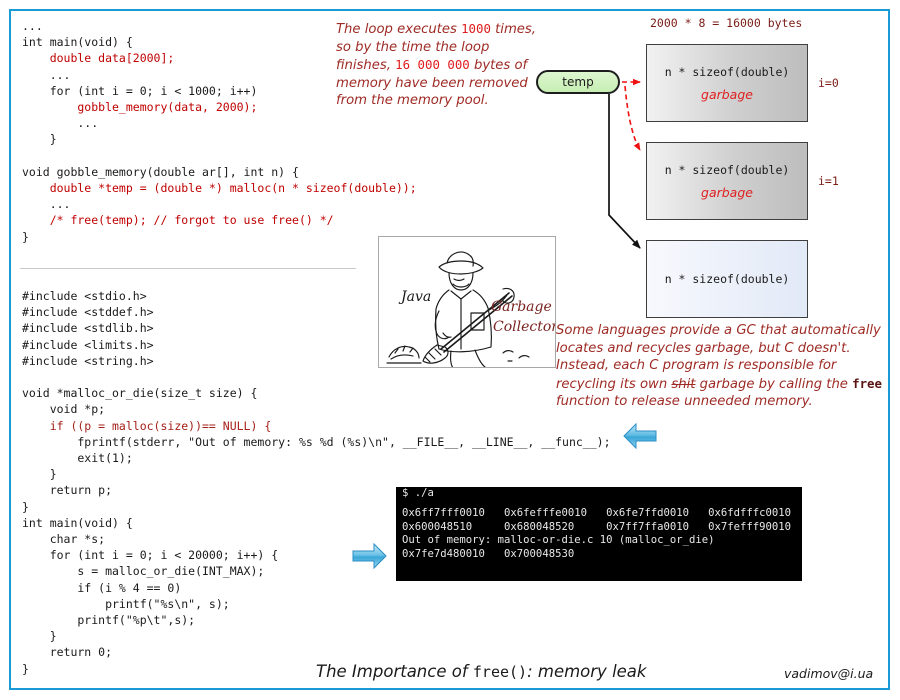 This screenshot has height=700, width=900. Describe the element at coordinates (64, 409) in the screenshot. I see `code-text: void *p;` at that location.